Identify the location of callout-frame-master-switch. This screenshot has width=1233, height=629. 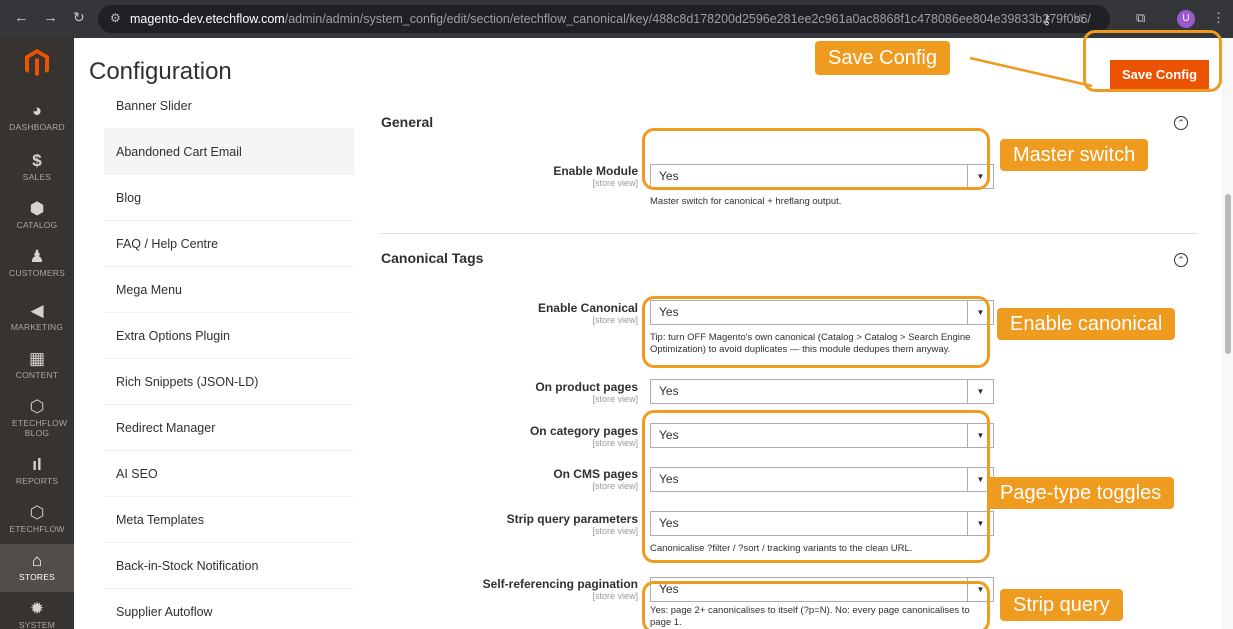
(816, 159).